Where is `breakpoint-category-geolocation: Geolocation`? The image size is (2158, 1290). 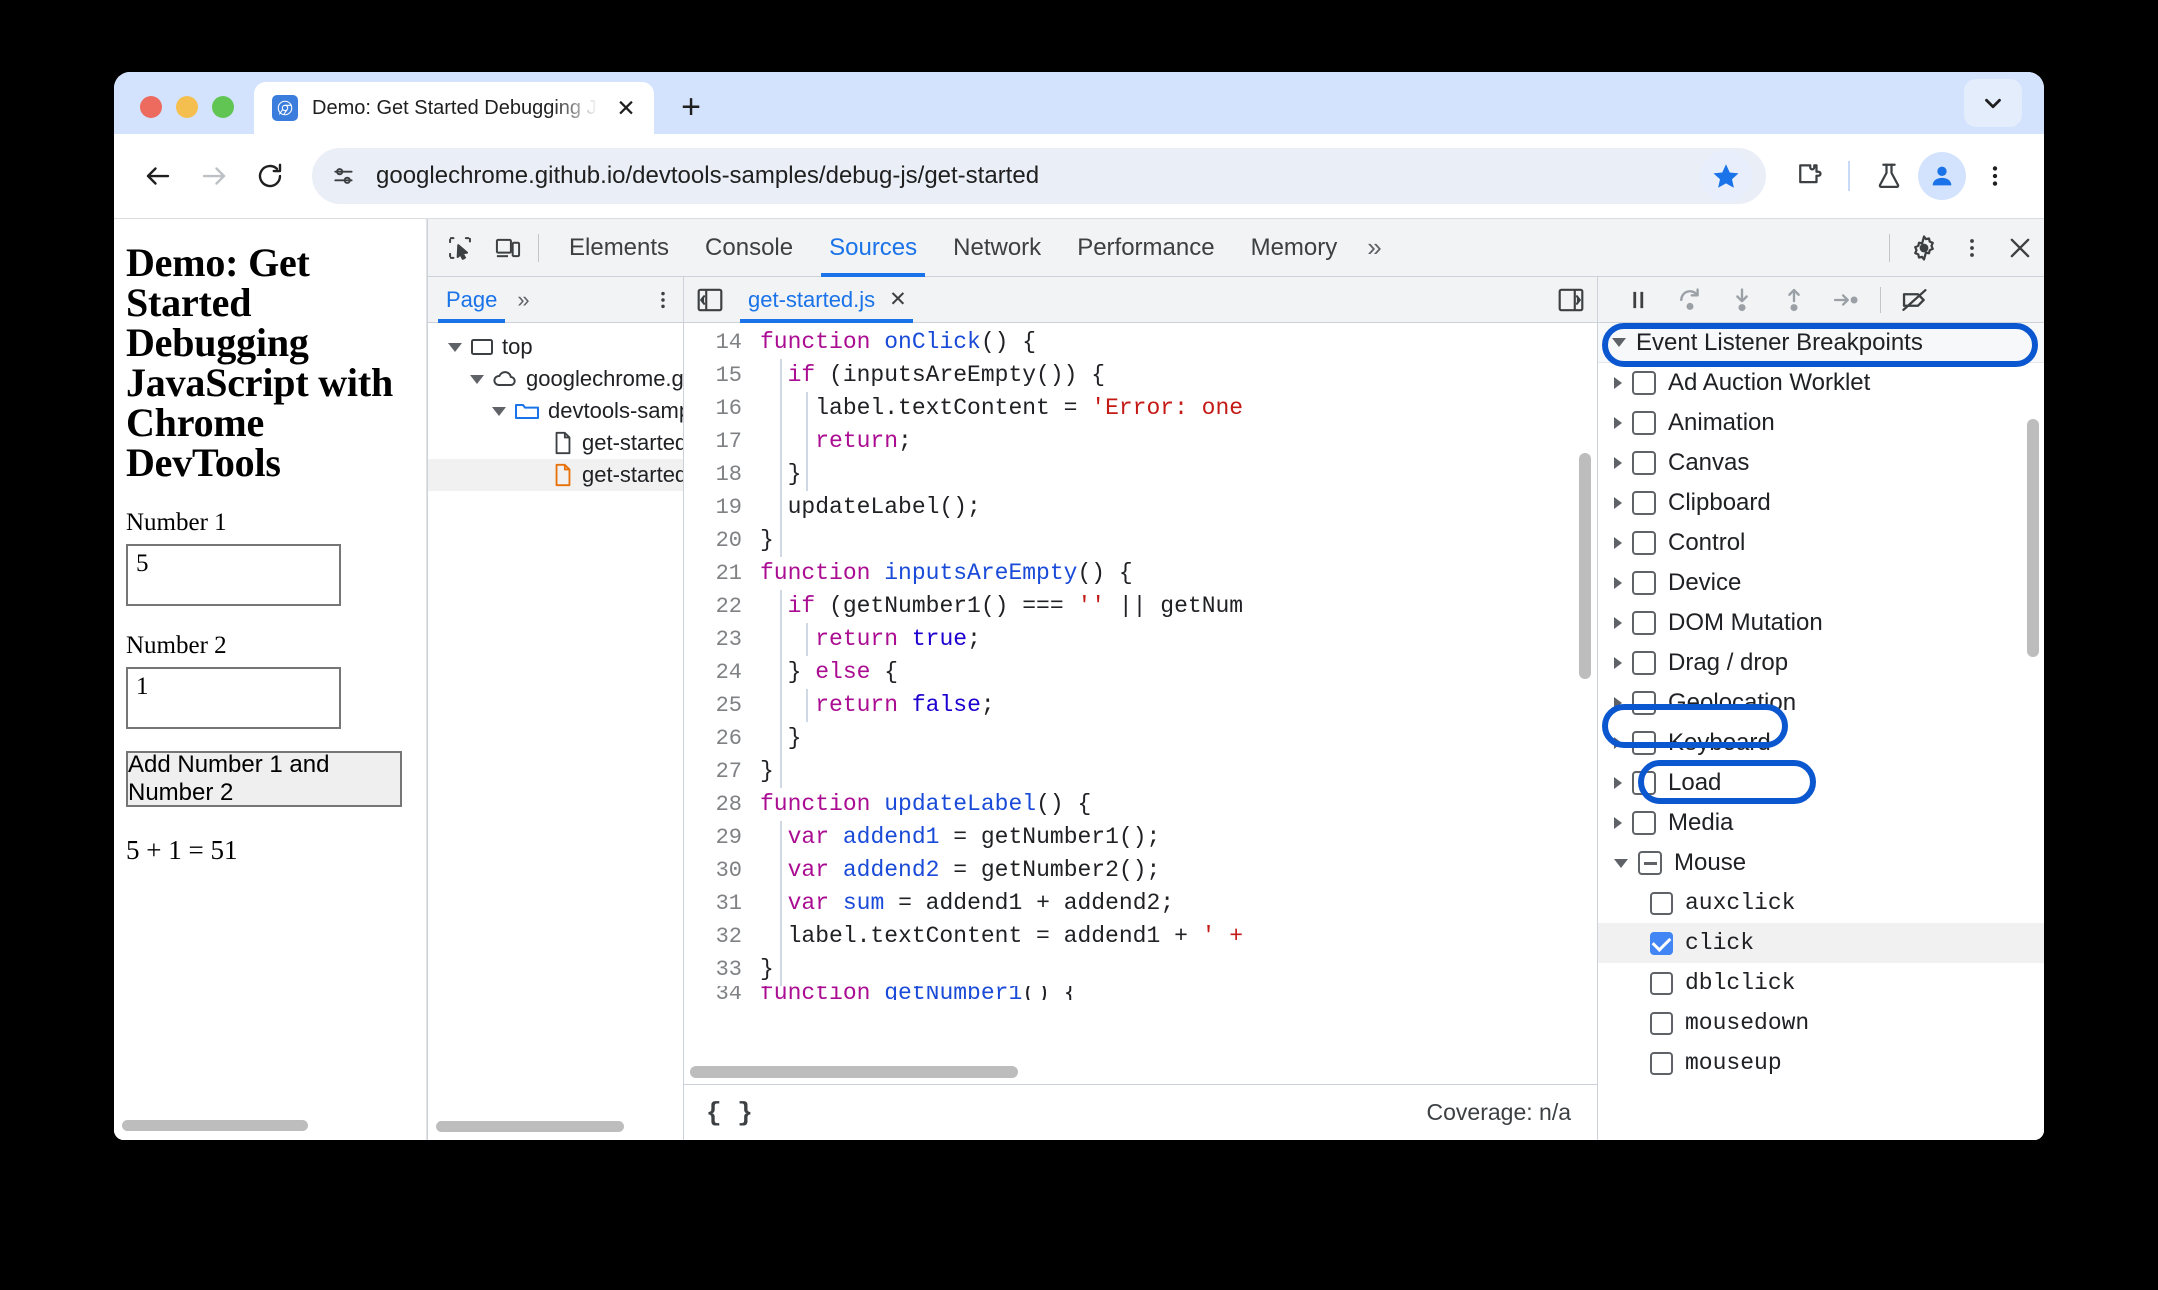 breakpoint-category-geolocation: Geolocation is located at coordinates (1821, 703).